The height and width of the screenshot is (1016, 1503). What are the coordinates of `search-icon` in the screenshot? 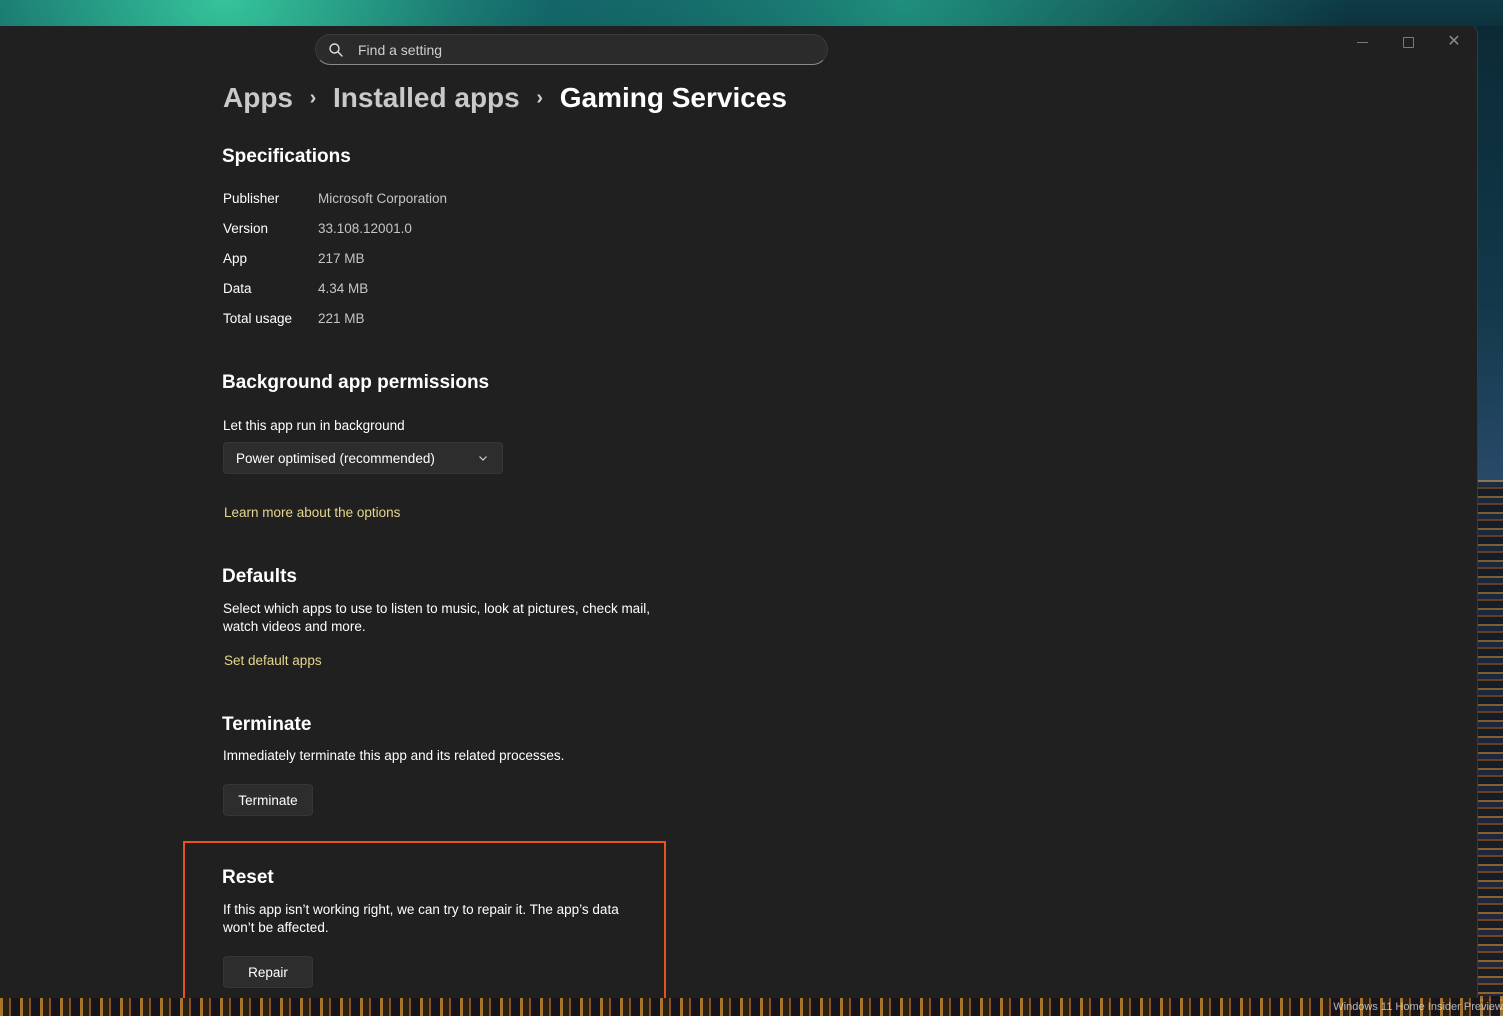 It's located at (336, 49).